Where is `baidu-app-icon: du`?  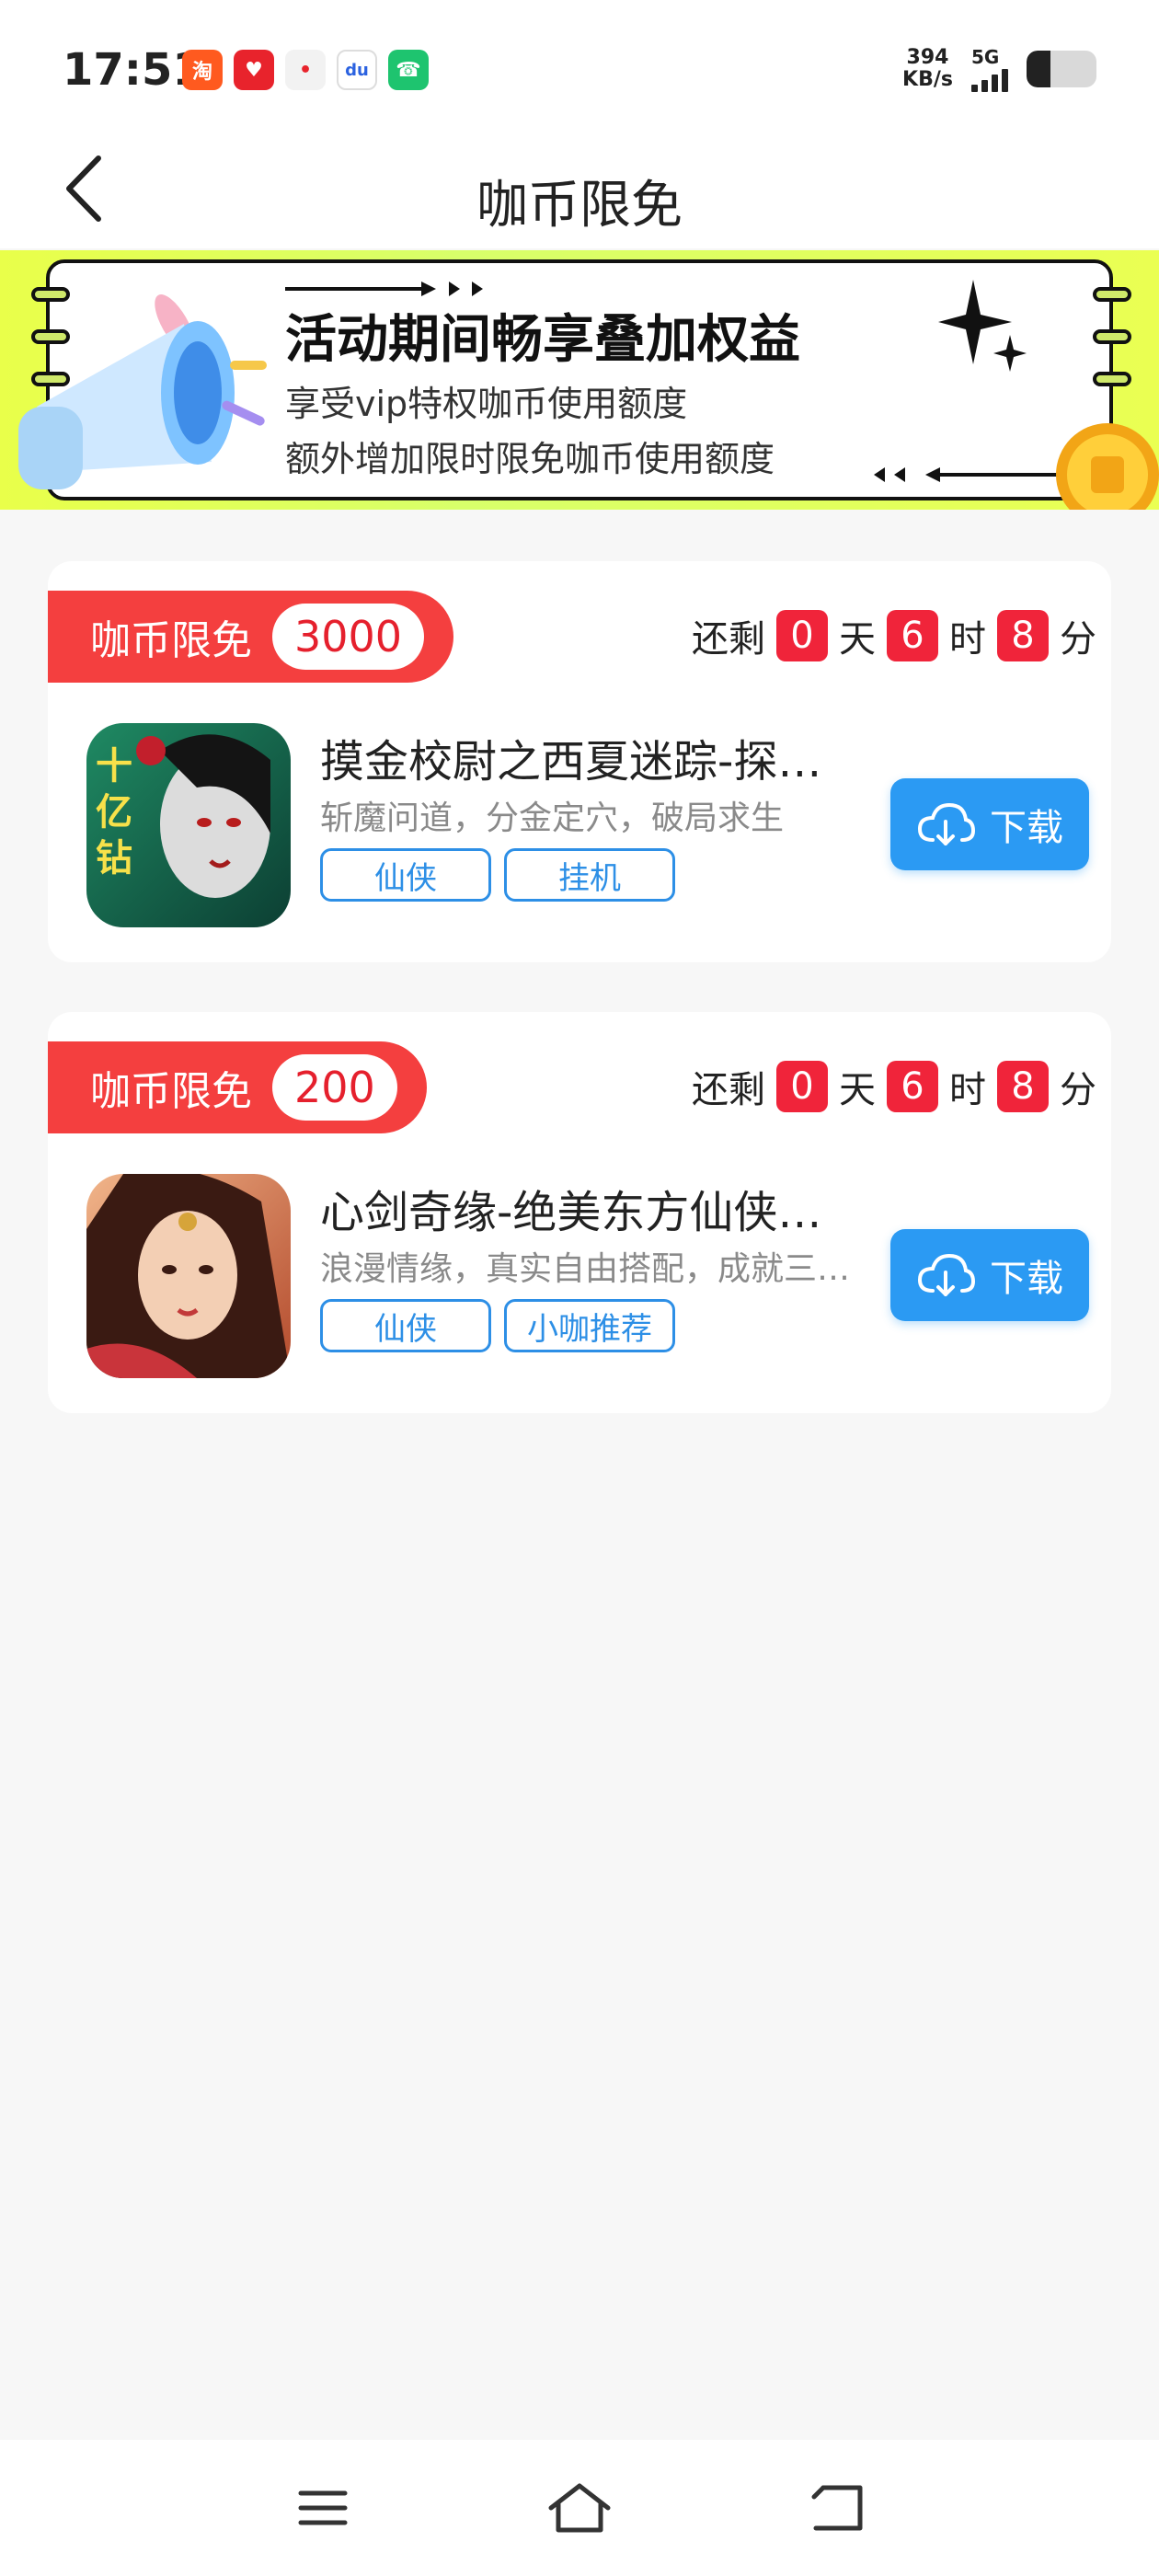
baidu-app-icon: du is located at coordinates (357, 70).